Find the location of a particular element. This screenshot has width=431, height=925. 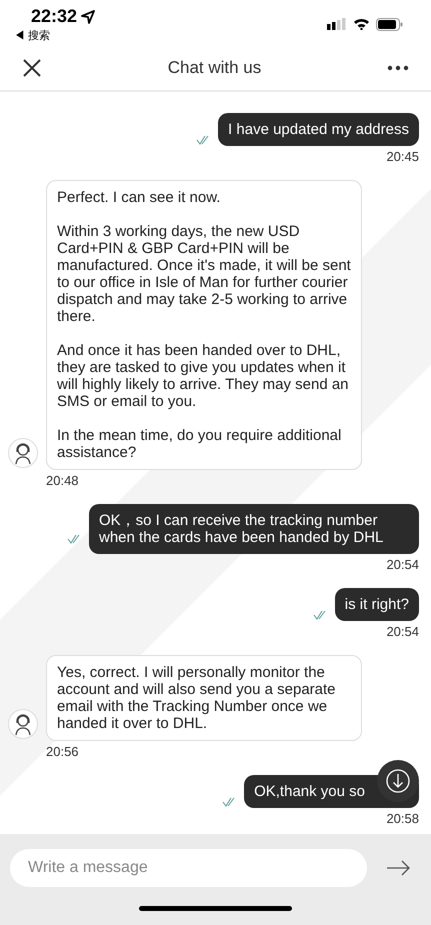

send-icon is located at coordinates (399, 868).